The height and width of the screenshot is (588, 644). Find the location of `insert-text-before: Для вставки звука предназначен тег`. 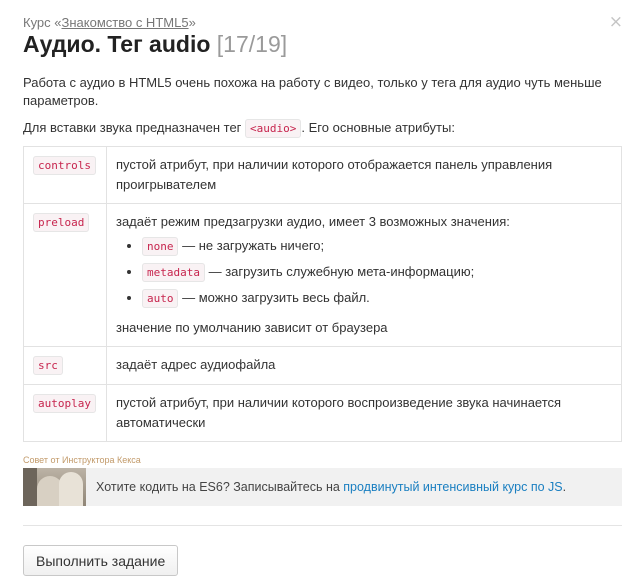

insert-text-before: Для вставки звука предназначен тег is located at coordinates (134, 127).